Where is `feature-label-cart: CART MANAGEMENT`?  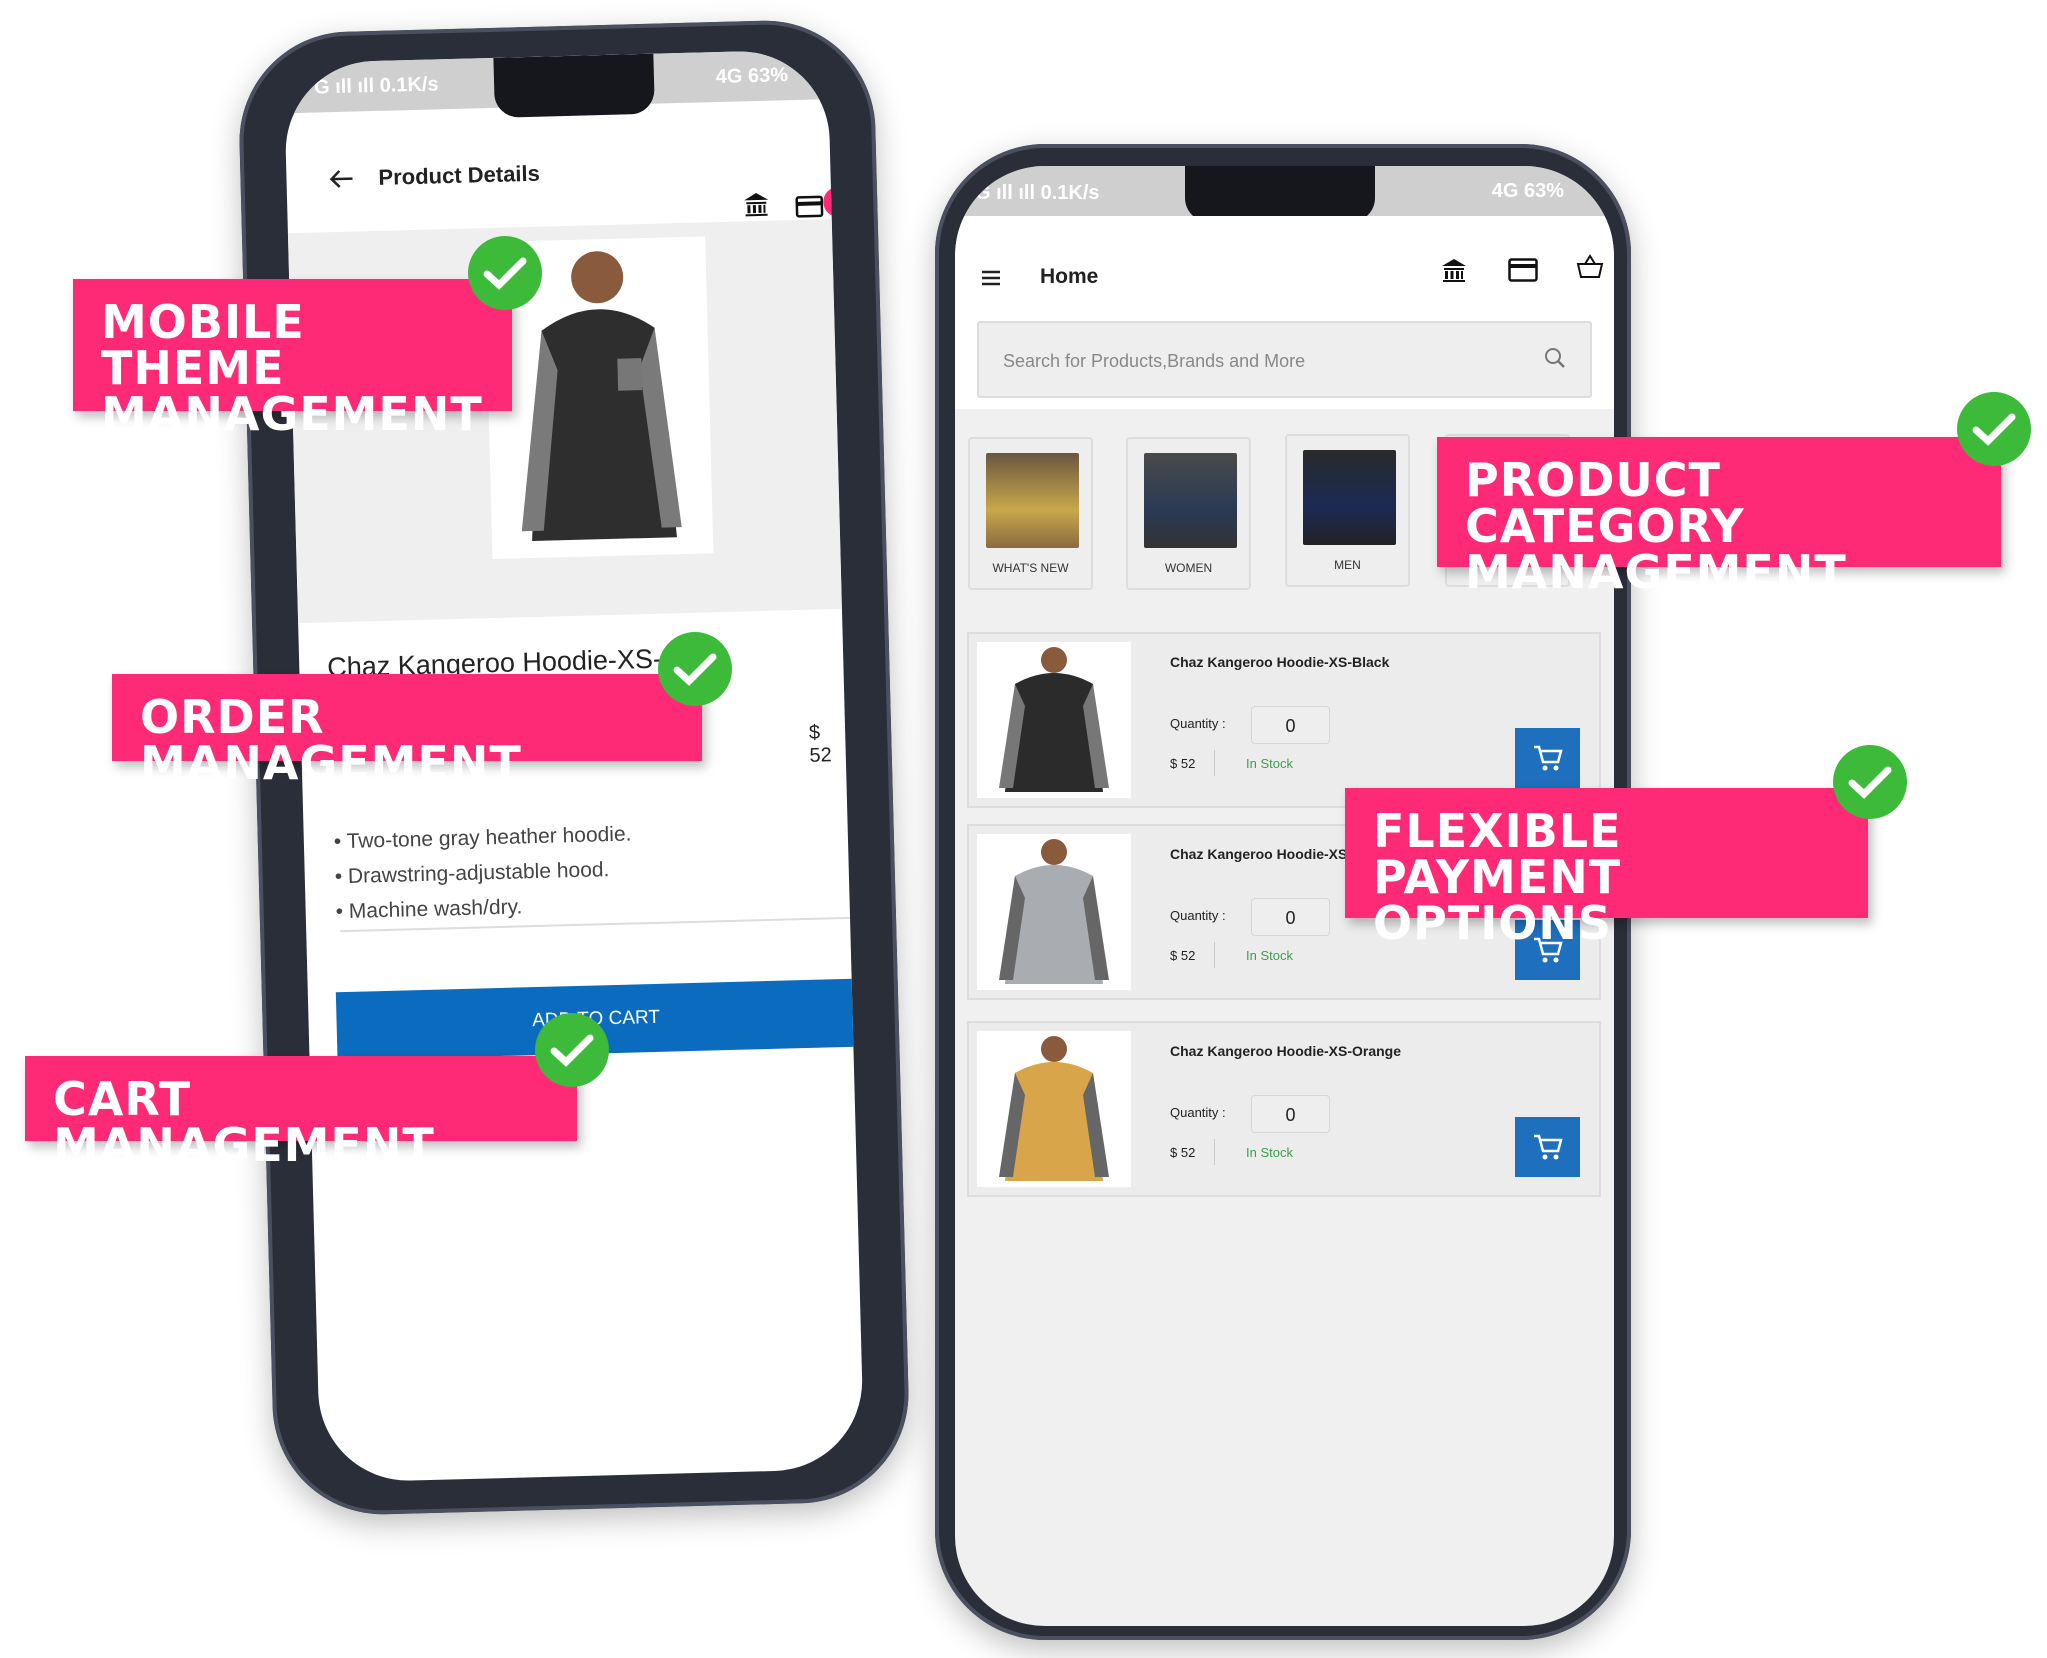 feature-label-cart: CART MANAGEMENT is located at coordinates (301, 1112).